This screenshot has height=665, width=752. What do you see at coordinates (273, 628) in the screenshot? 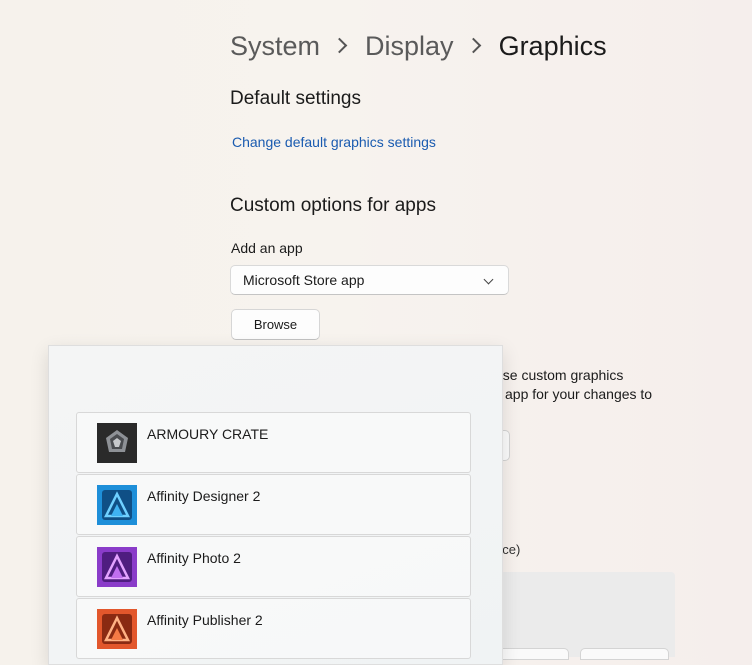
I see `app-item-affinity-publisher: Affinity Publisher 2` at bounding box center [273, 628].